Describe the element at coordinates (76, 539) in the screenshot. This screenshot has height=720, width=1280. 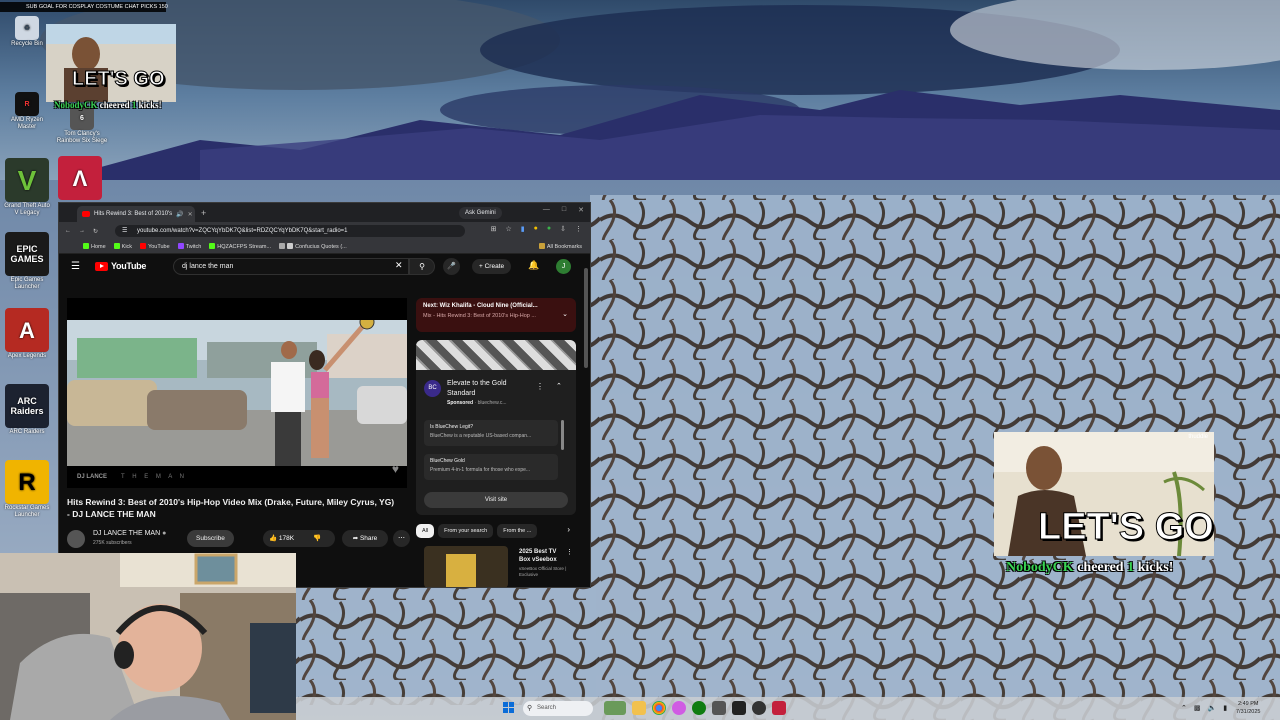
I see `channel-avatar` at that location.